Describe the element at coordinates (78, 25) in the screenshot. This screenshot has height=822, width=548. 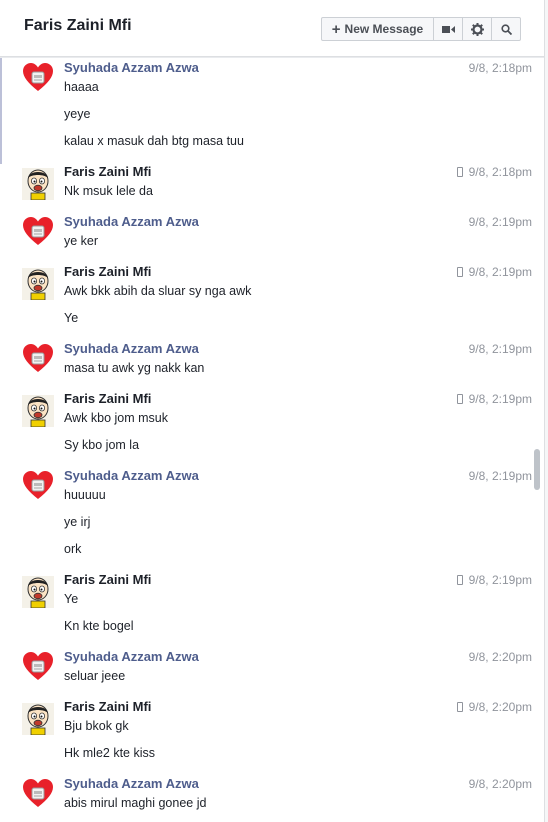
I see `conversation-title: Faris Zaini Mfi` at that location.